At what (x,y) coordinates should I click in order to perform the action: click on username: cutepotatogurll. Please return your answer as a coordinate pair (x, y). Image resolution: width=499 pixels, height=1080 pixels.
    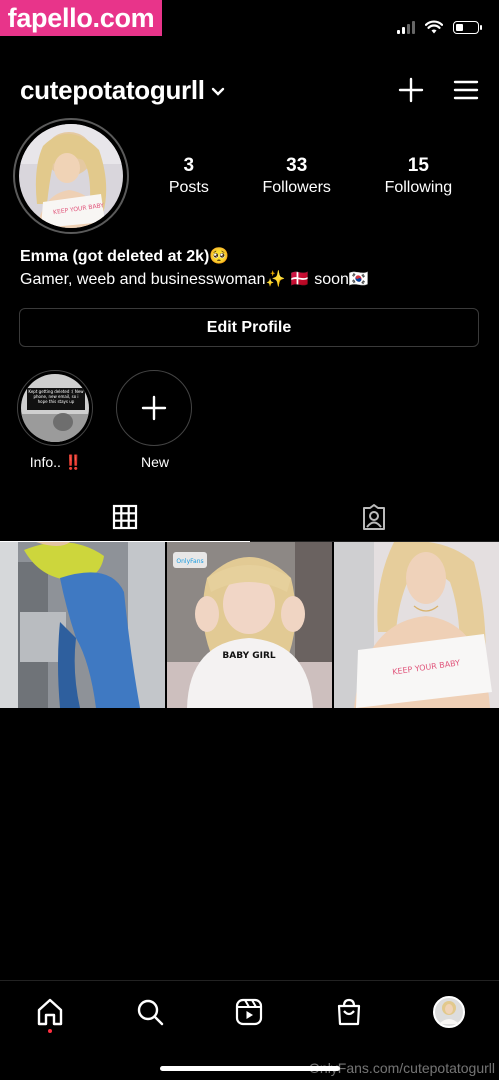
    Looking at the image, I should click on (112, 90).